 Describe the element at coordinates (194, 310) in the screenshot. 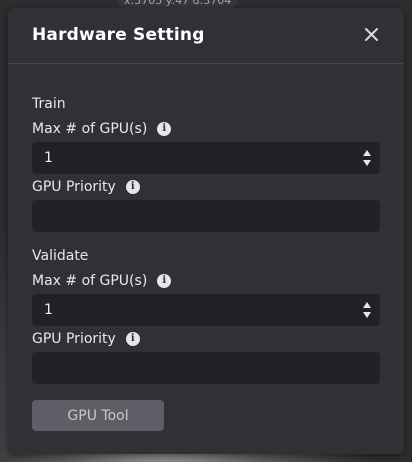

I see `validate-max-gpus-input` at that location.